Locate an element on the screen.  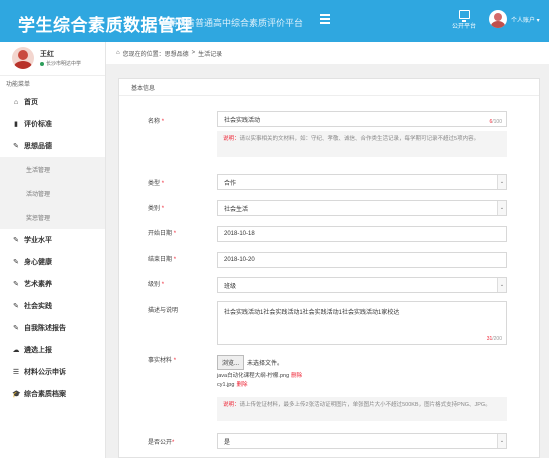
sidebar-item-label: 自我陈述报告 is located at coordinates (45, 328).